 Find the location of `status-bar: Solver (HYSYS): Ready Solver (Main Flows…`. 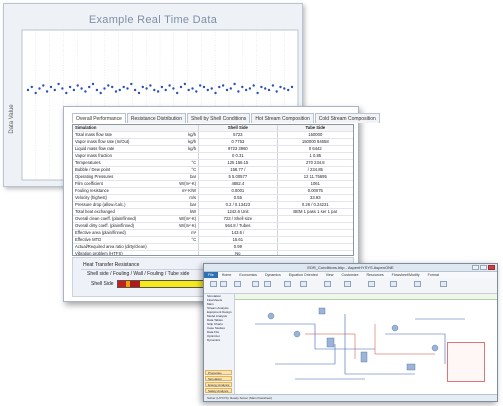

status-bar: Solver (HYSYS): Ready Solver (Main Flows… is located at coordinates (350, 397).